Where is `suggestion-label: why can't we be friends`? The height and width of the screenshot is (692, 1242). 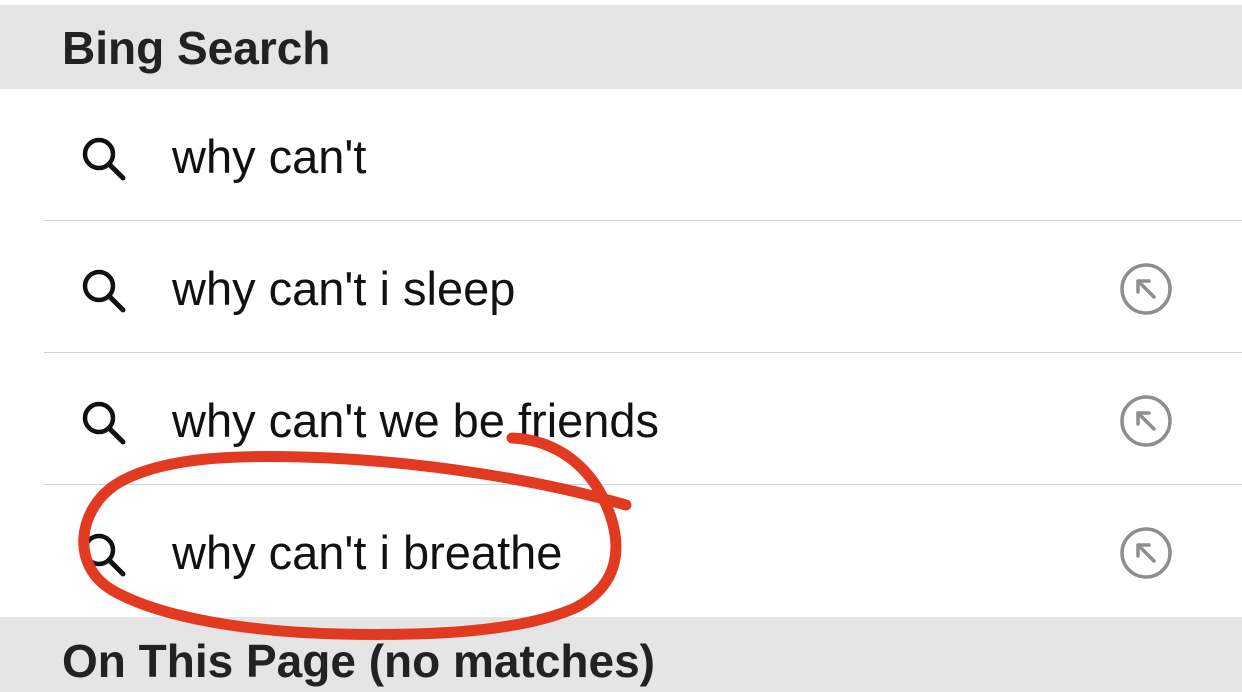 suggestion-label: why can't we be friends is located at coordinates (416, 420).